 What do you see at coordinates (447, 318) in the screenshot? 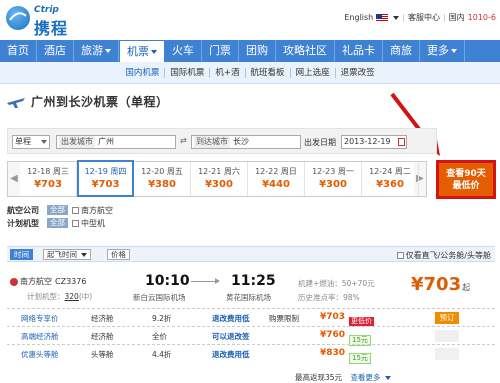
I see `book-button: 预订` at bounding box center [447, 318].